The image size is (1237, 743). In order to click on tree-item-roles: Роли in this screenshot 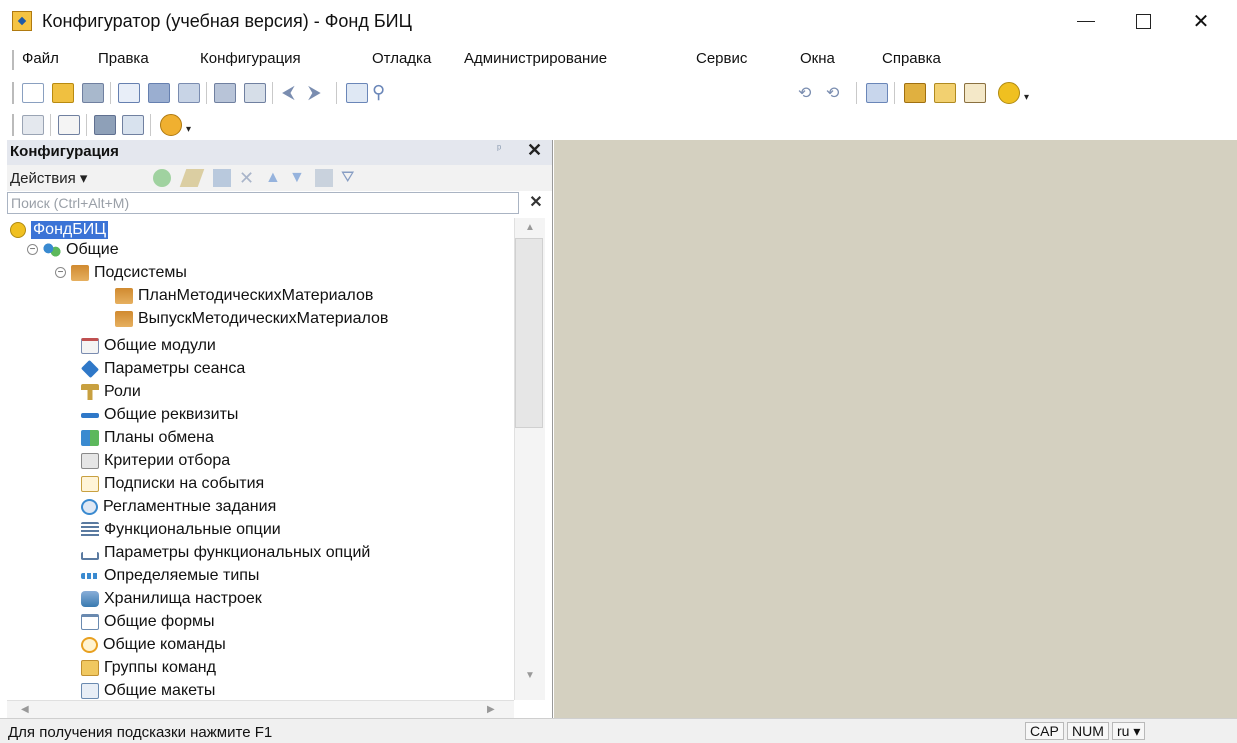, I will do `click(111, 392)`.